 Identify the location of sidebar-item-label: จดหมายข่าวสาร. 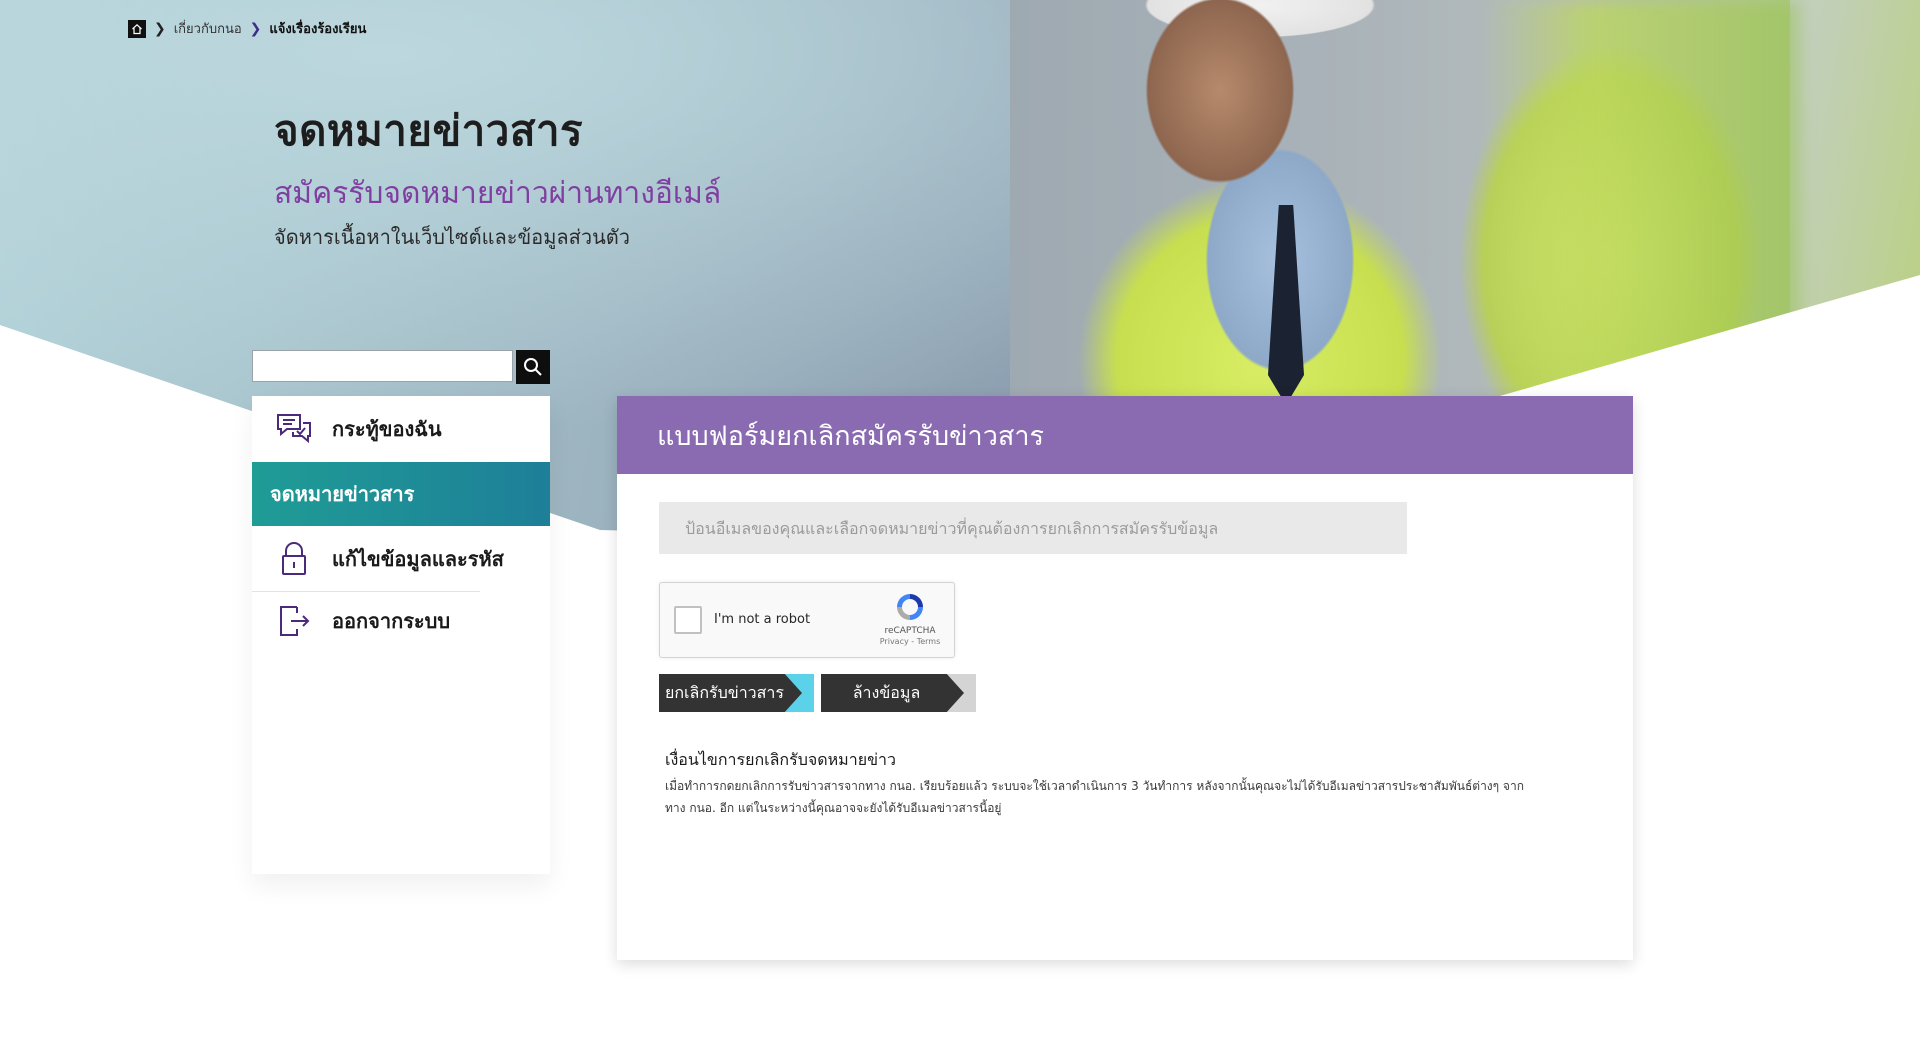
(342, 494).